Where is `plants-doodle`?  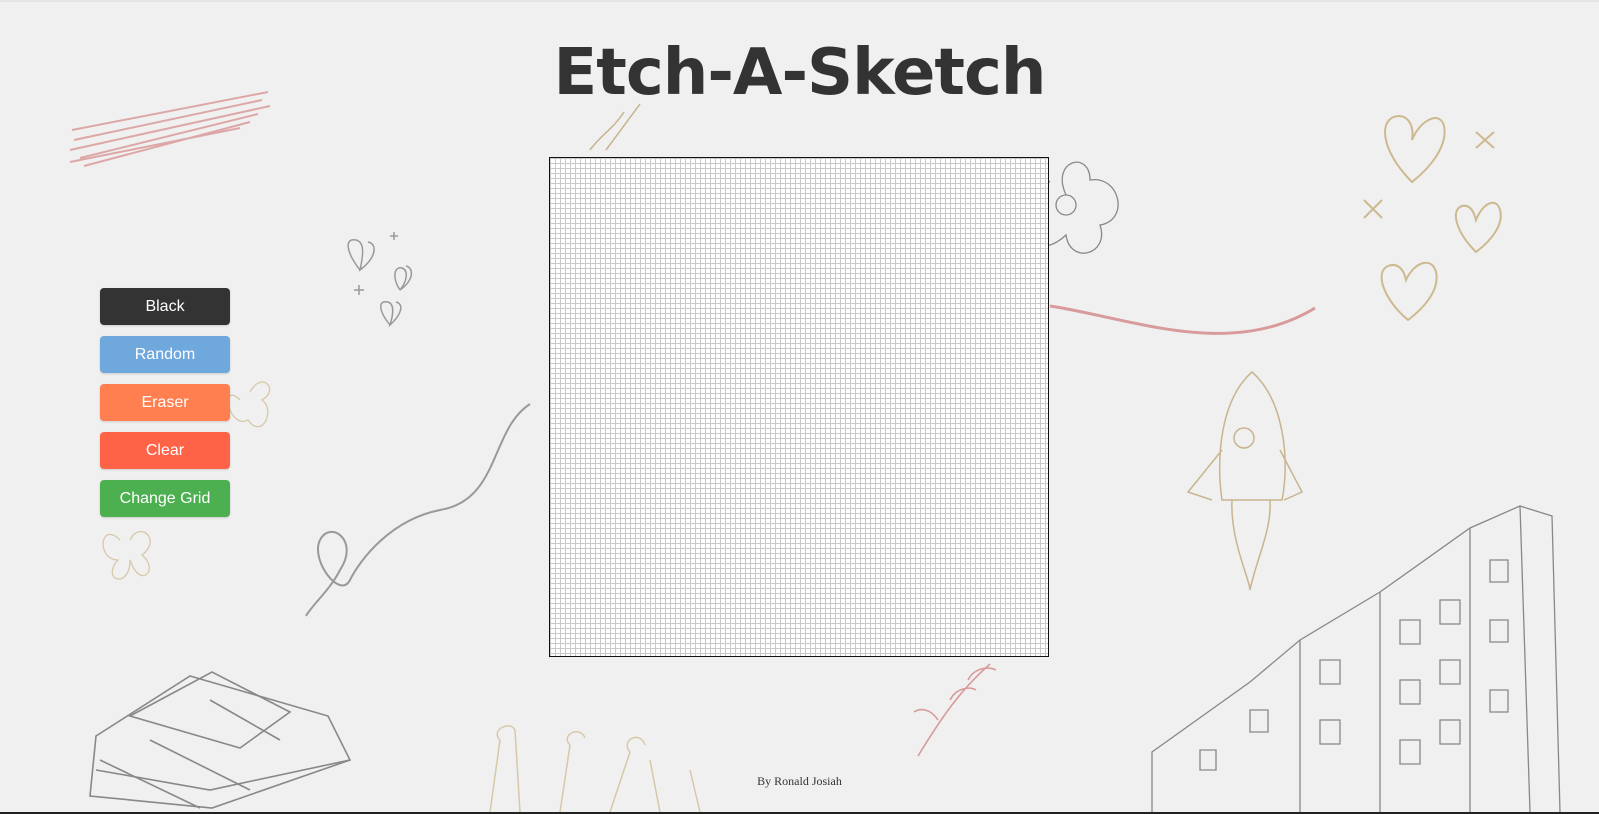 plants-doodle is located at coordinates (595, 769).